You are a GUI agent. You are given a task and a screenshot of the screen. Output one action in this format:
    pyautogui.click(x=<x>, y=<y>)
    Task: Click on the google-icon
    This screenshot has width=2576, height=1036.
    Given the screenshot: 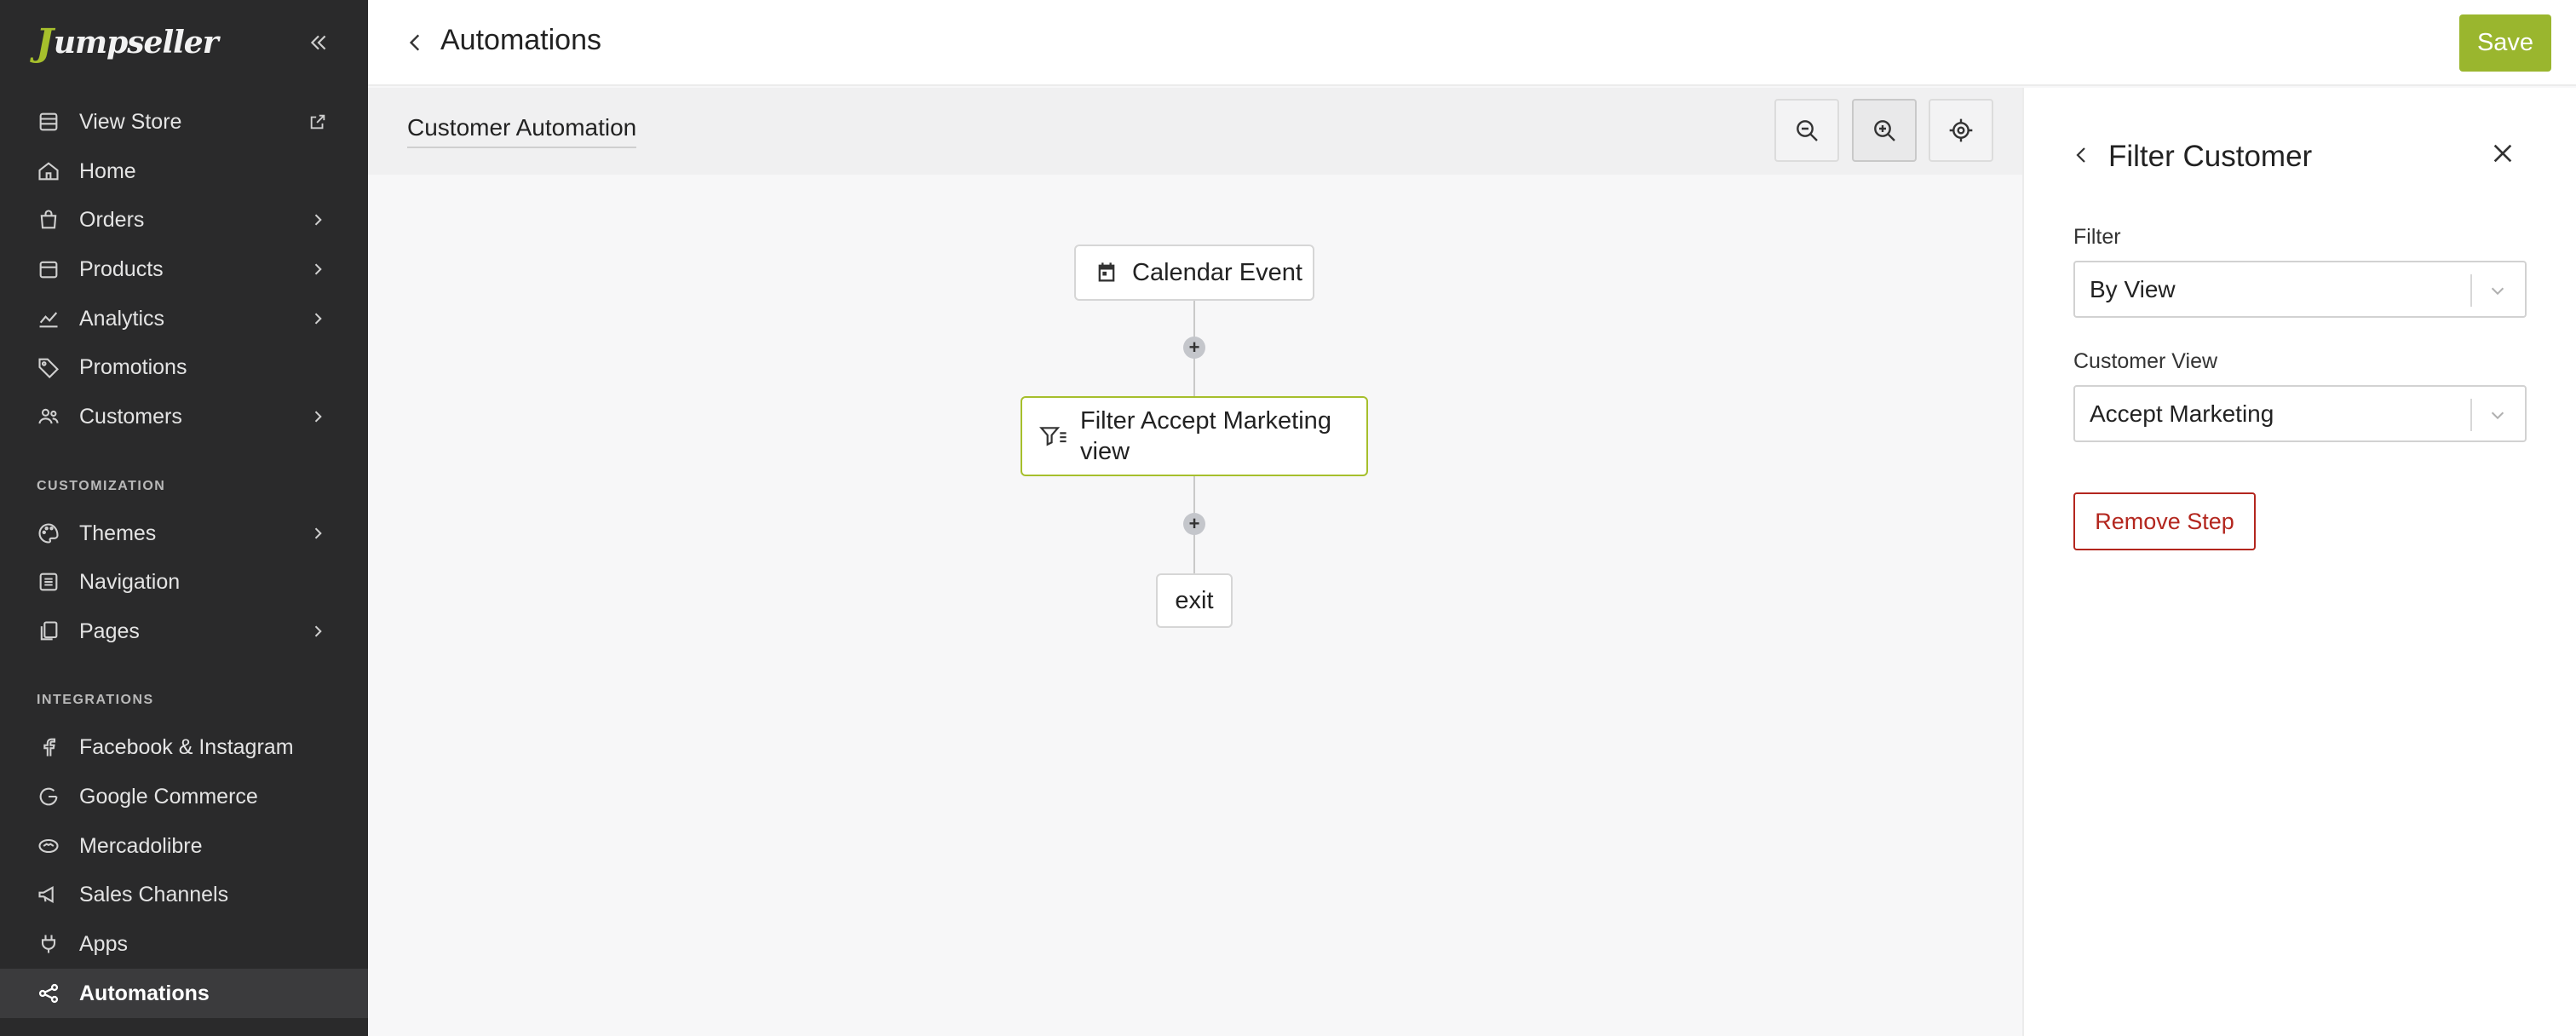 What is the action you would take?
    pyautogui.click(x=49, y=796)
    